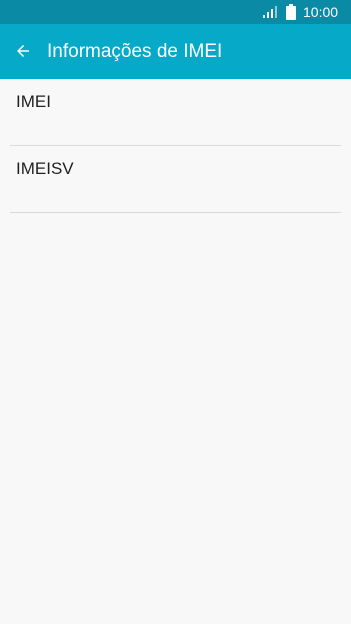  I want to click on back-arrow-icon, so click(23, 51).